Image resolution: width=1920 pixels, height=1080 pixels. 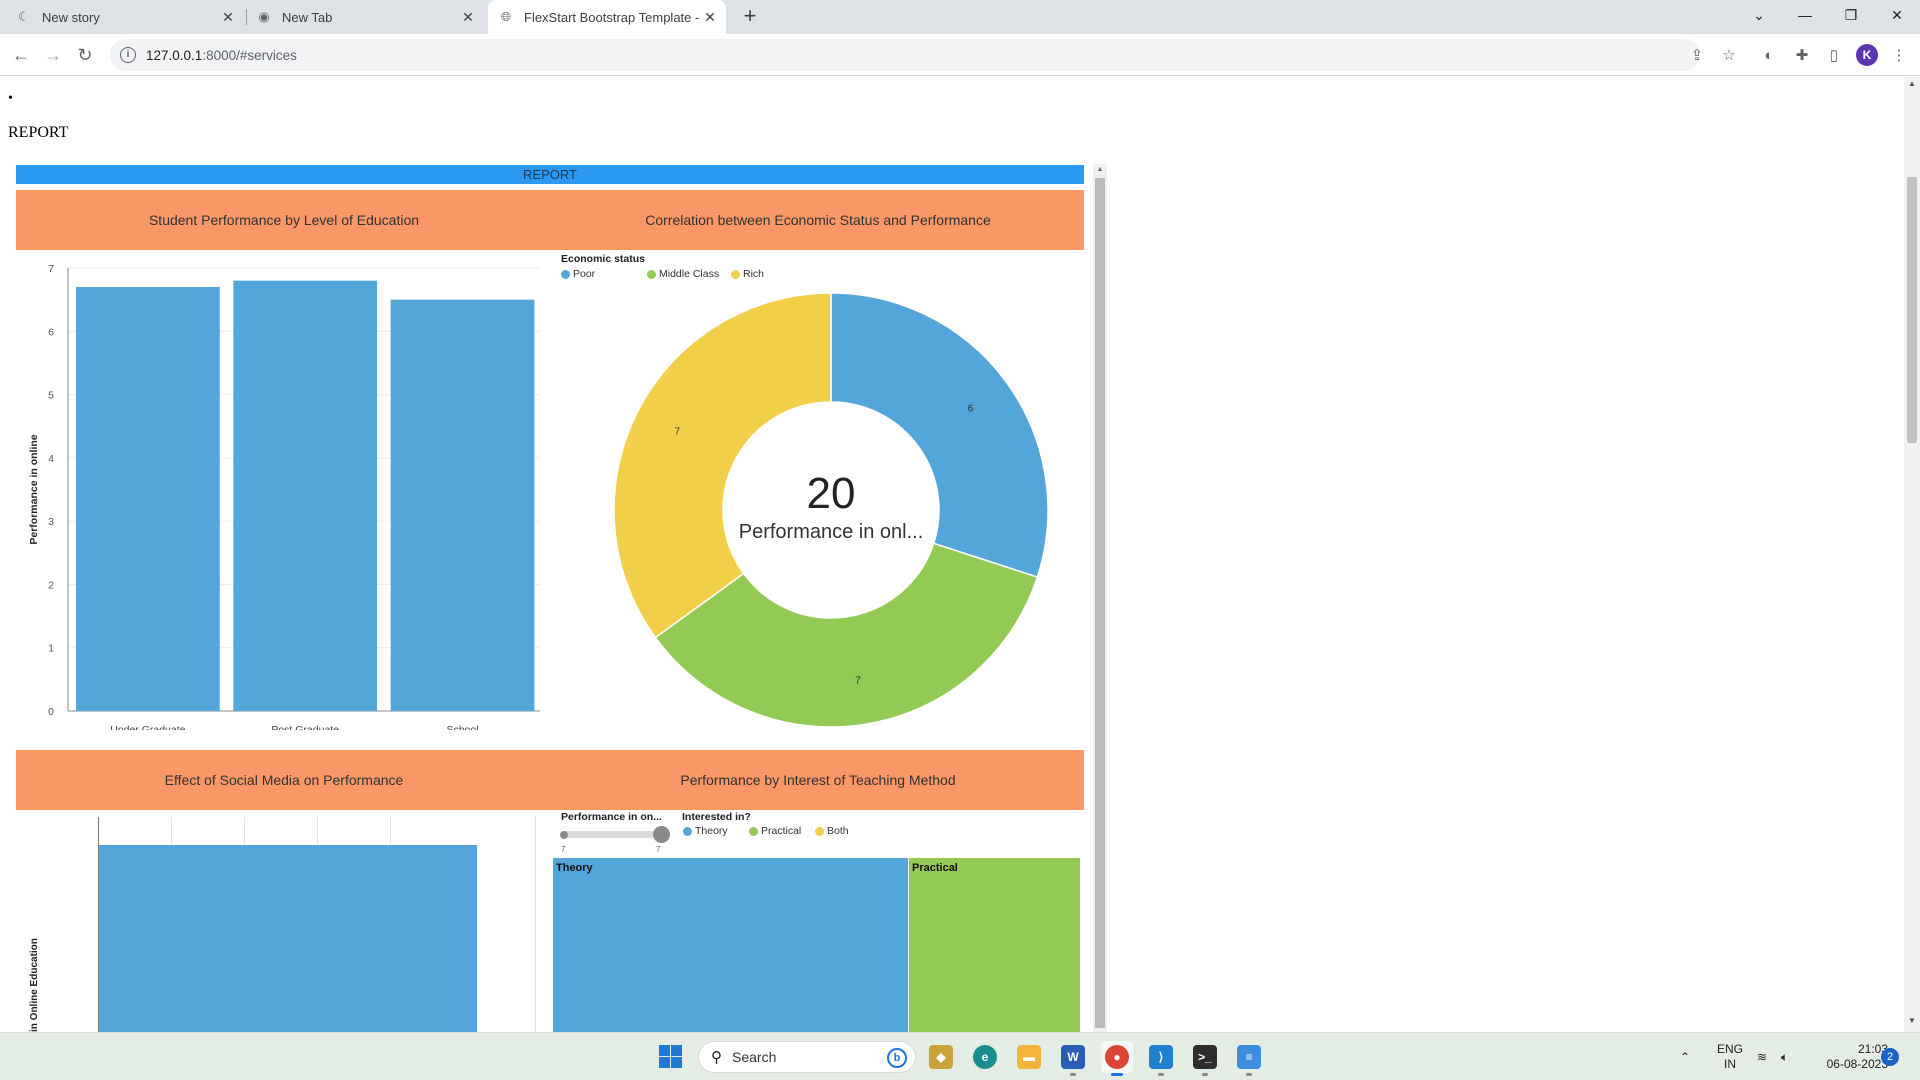 What do you see at coordinates (246, 17) in the screenshot?
I see `tab-separator` at bounding box center [246, 17].